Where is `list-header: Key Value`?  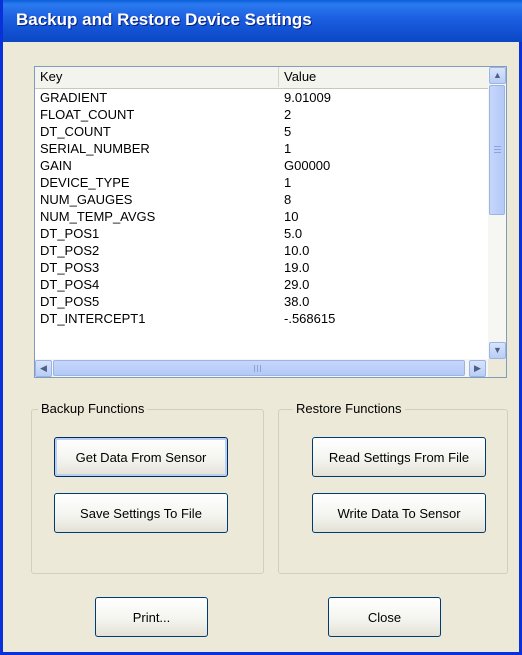
list-header: Key Value is located at coordinates (261, 78).